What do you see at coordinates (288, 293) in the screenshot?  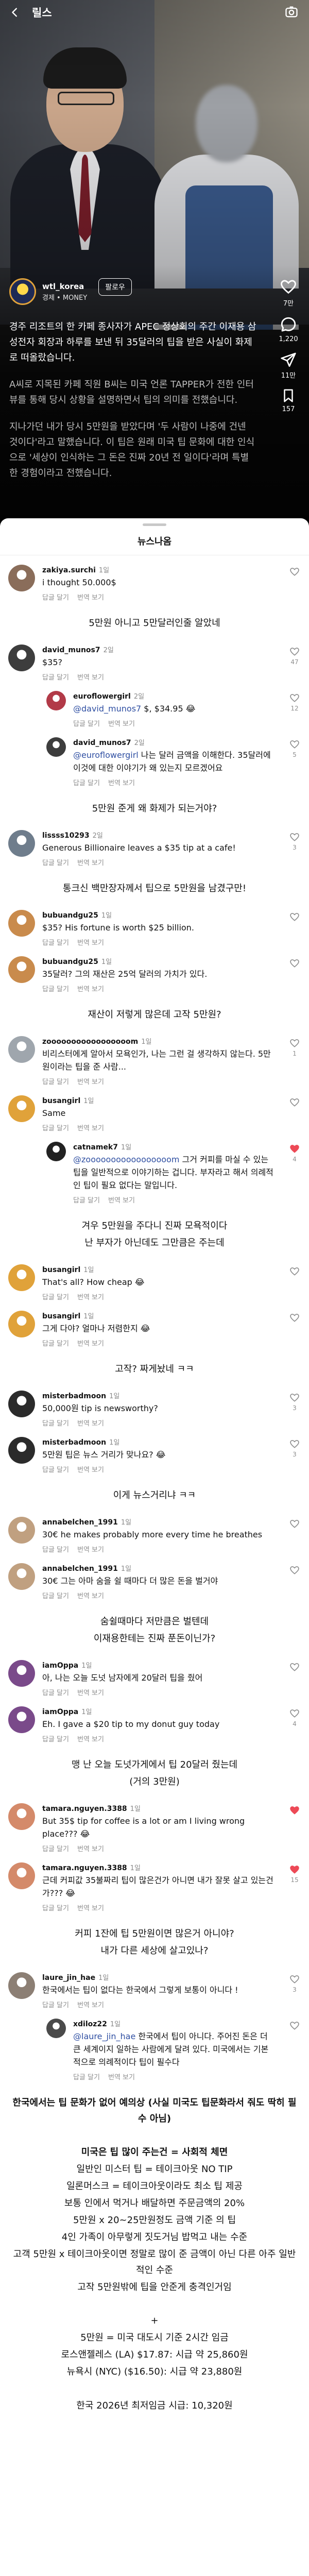 I see `like-button: 7만` at bounding box center [288, 293].